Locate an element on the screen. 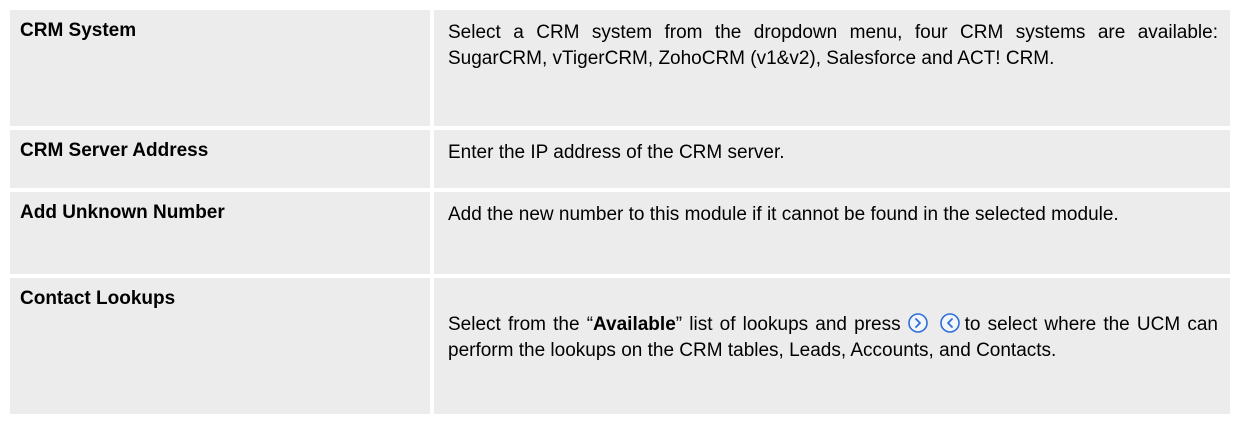 Image resolution: width=1240 pixels, height=426 pixels. description-text-middle: ” list of lookups and press is located at coordinates (788, 324).